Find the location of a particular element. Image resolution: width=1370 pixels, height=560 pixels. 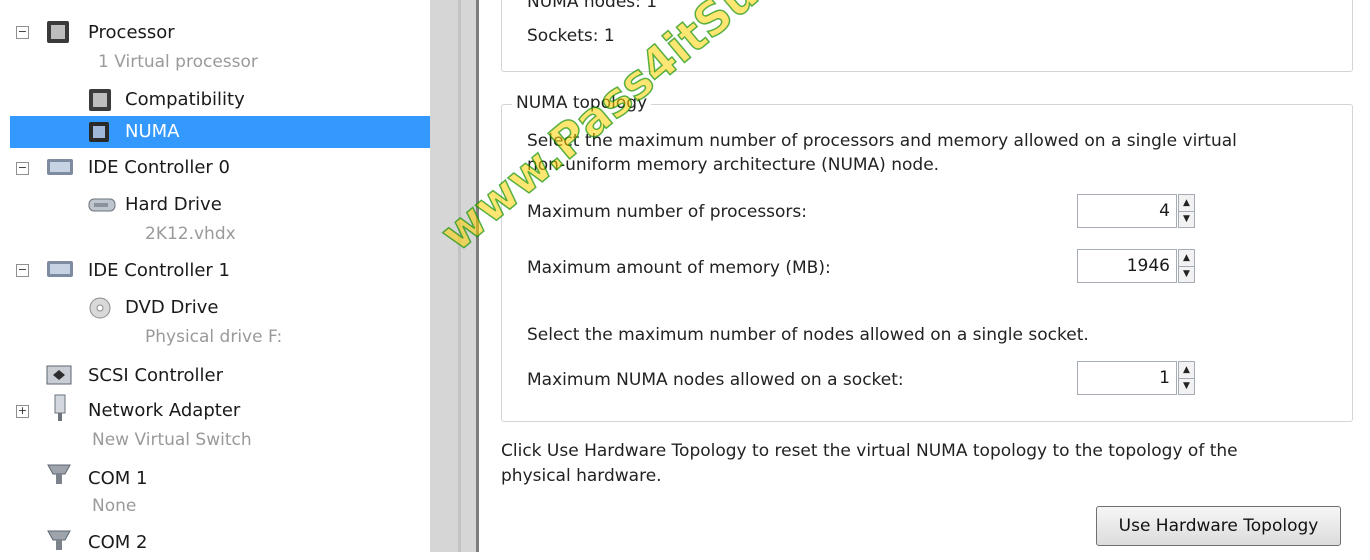

max-processors-arrows: ▲ ▼ is located at coordinates (1186, 211).